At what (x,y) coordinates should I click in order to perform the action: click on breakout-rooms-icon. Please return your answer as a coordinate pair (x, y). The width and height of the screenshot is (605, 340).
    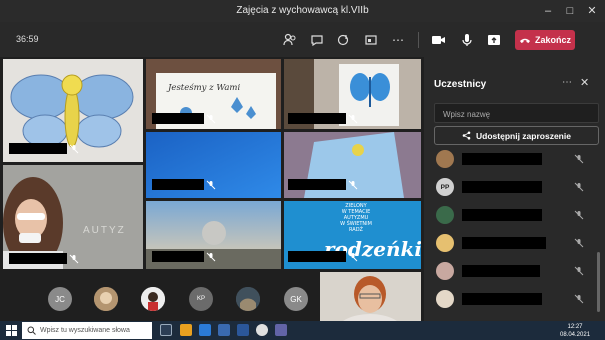
    Looking at the image, I should click on (371, 40).